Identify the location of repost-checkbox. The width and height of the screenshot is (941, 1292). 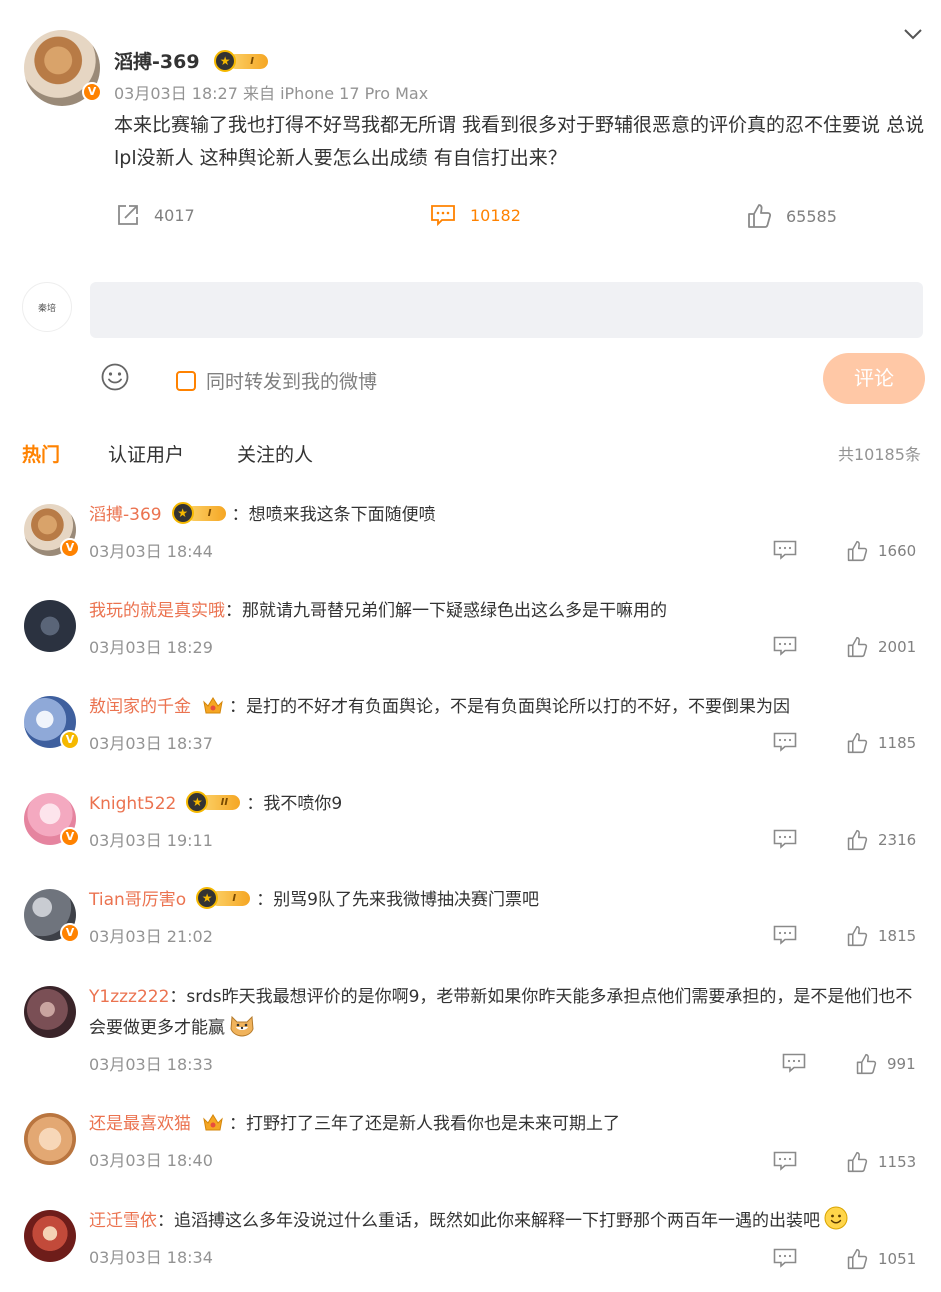
(186, 380).